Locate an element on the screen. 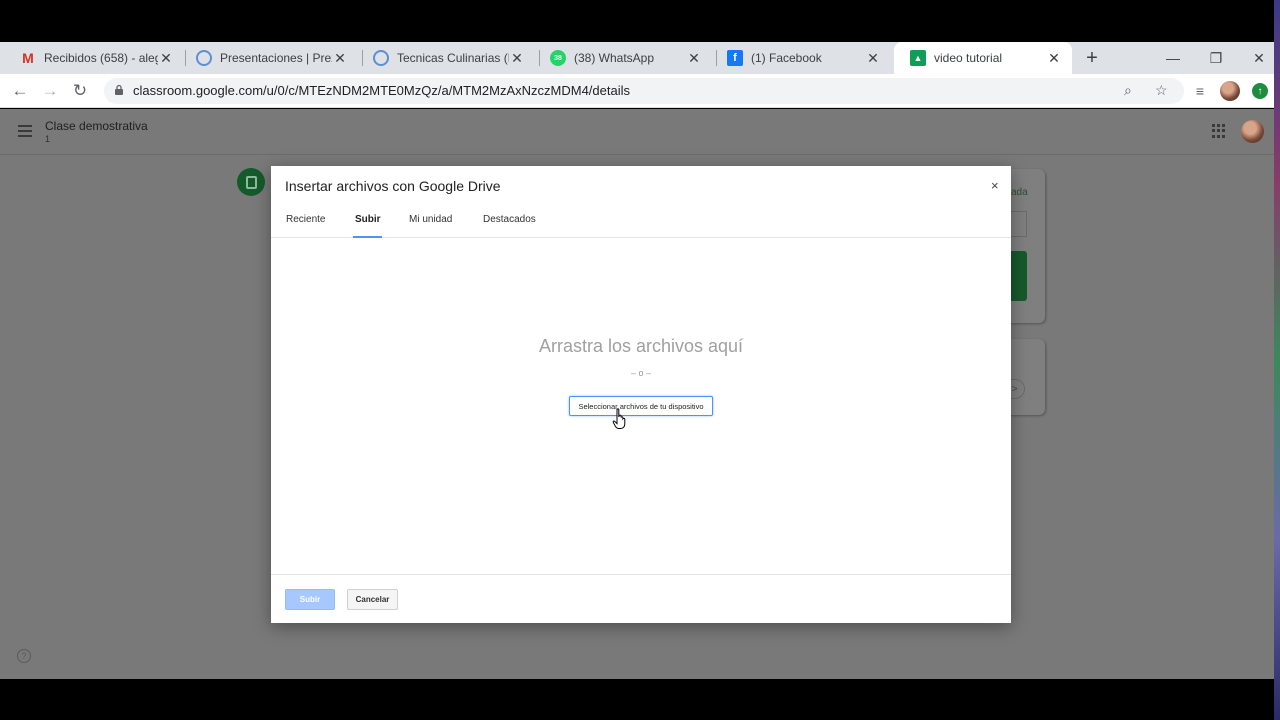 The height and width of the screenshot is (720, 1280). apps-grid-icon is located at coordinates (1219, 131).